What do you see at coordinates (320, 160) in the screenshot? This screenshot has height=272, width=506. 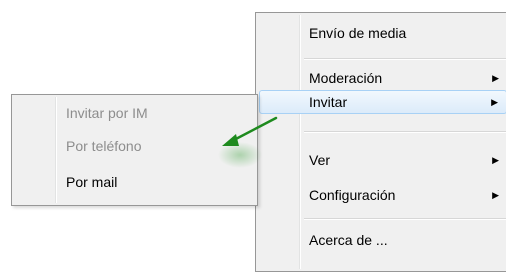 I see `menu-item-label: Ver` at bounding box center [320, 160].